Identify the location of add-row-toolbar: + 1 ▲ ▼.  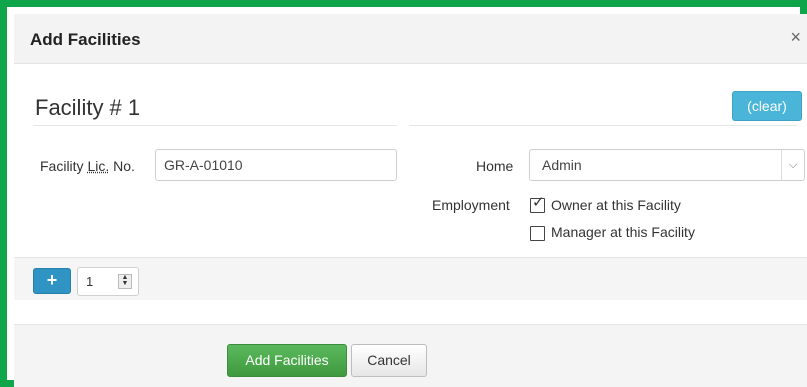
(410, 278).